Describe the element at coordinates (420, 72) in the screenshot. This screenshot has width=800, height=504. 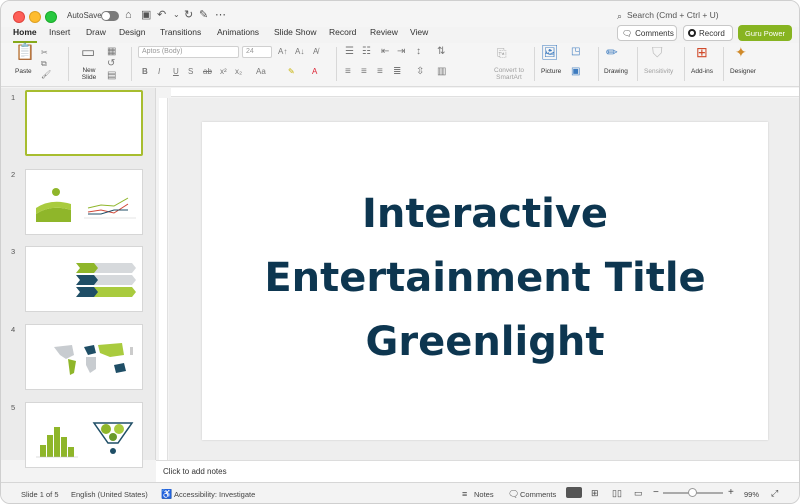
I see `align-text-icon: ⇳` at that location.